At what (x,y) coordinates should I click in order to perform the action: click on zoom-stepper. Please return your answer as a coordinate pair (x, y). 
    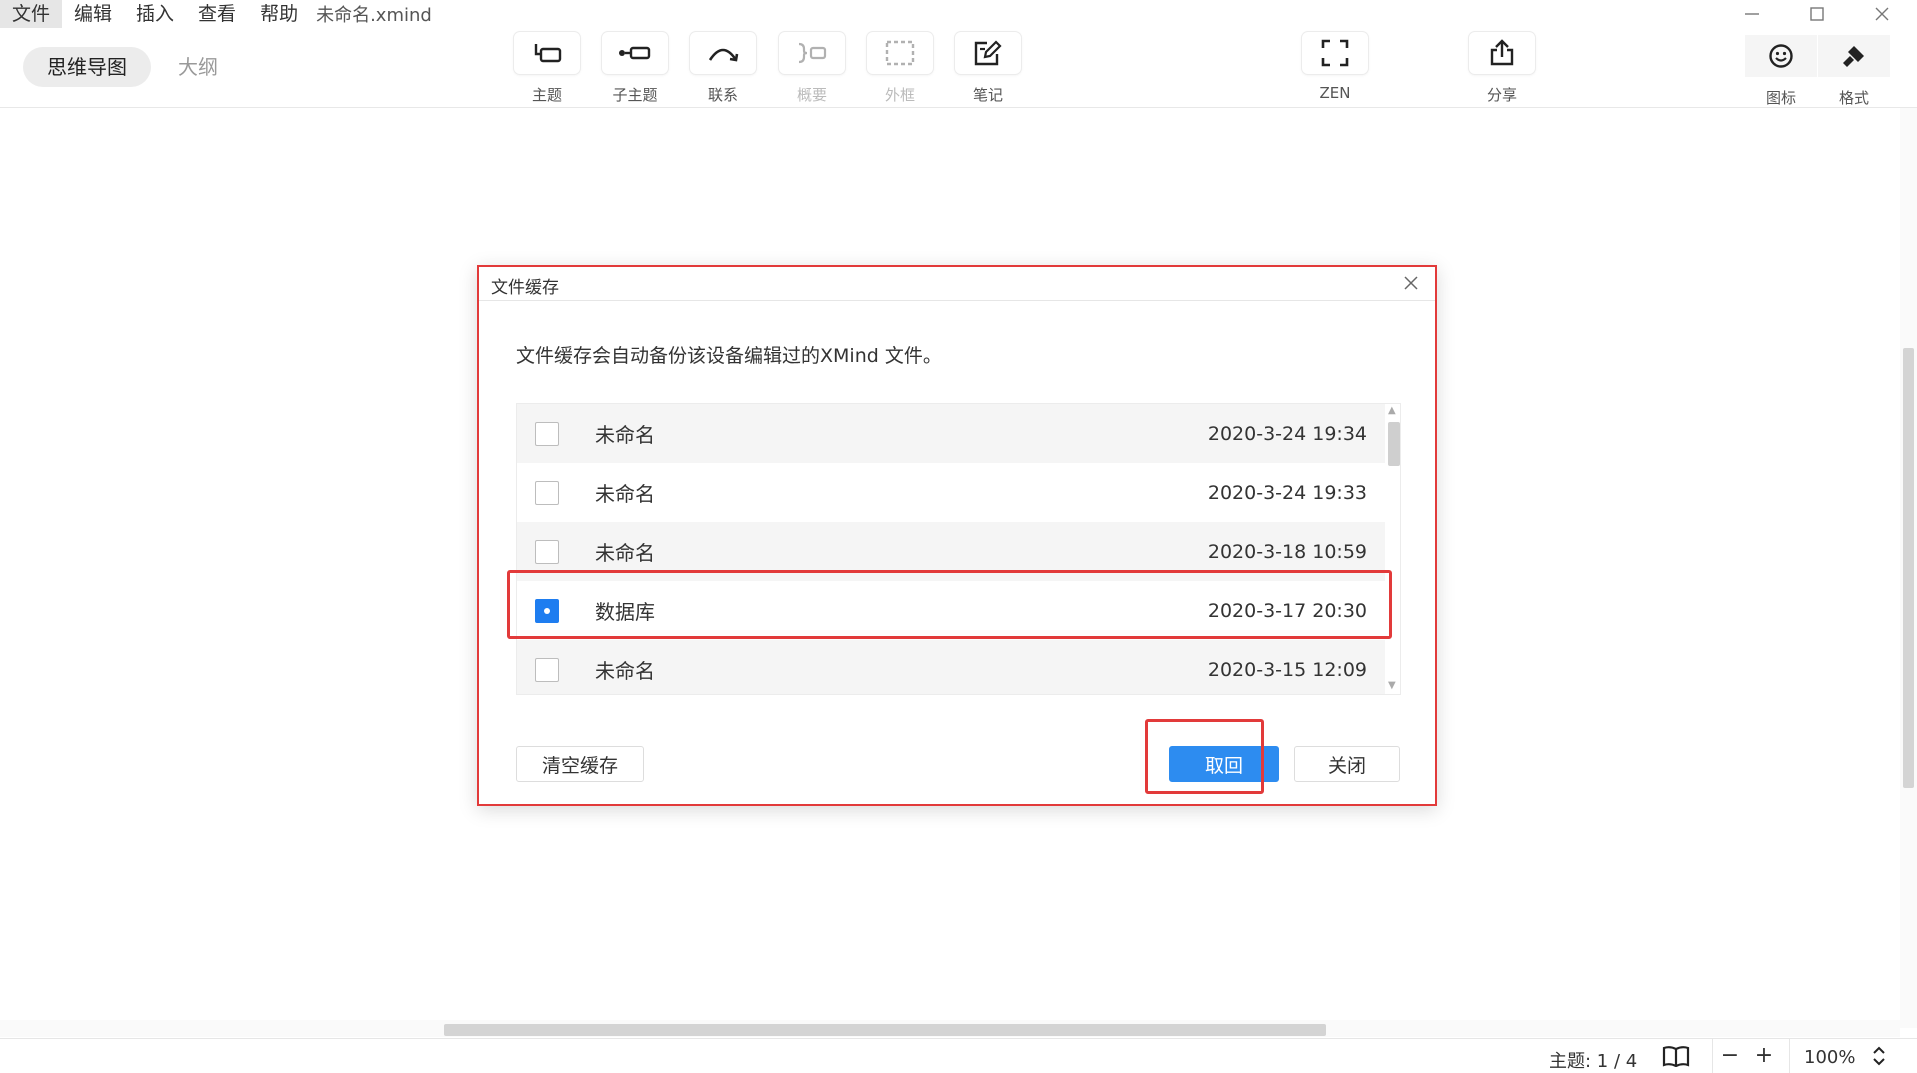
    Looking at the image, I should click on (1879, 1058).